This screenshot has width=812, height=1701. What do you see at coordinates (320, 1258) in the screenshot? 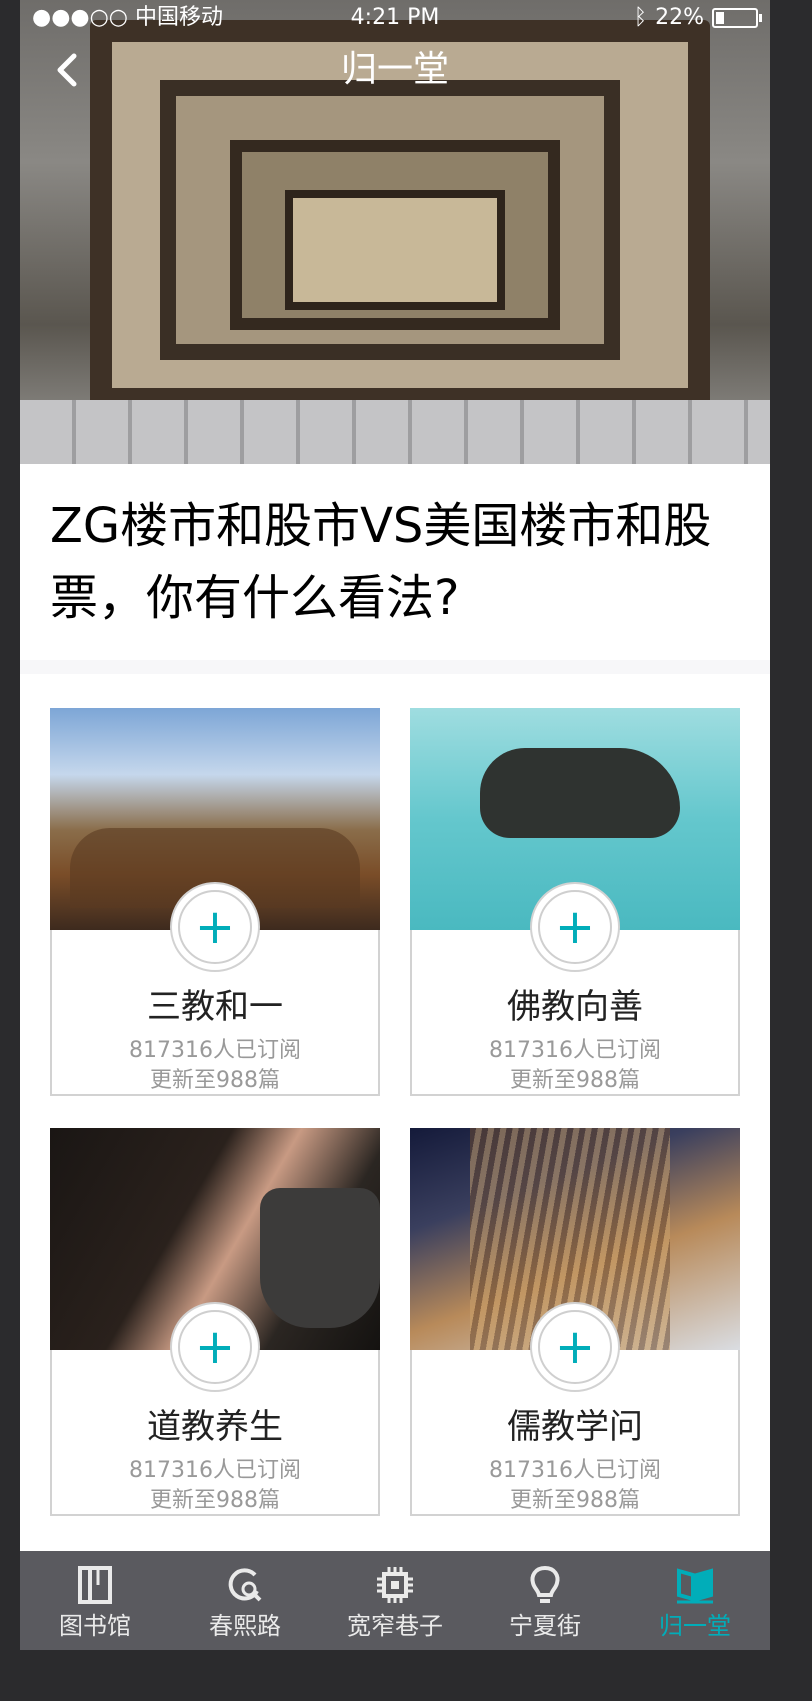
I see `tea-cup` at bounding box center [320, 1258].